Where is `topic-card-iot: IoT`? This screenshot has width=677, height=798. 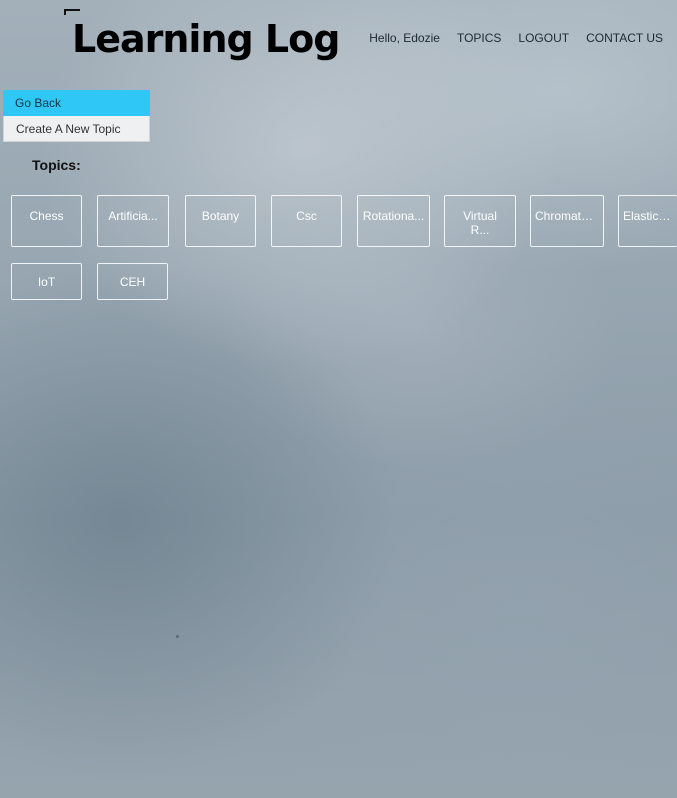 topic-card-iot: IoT is located at coordinates (46, 281).